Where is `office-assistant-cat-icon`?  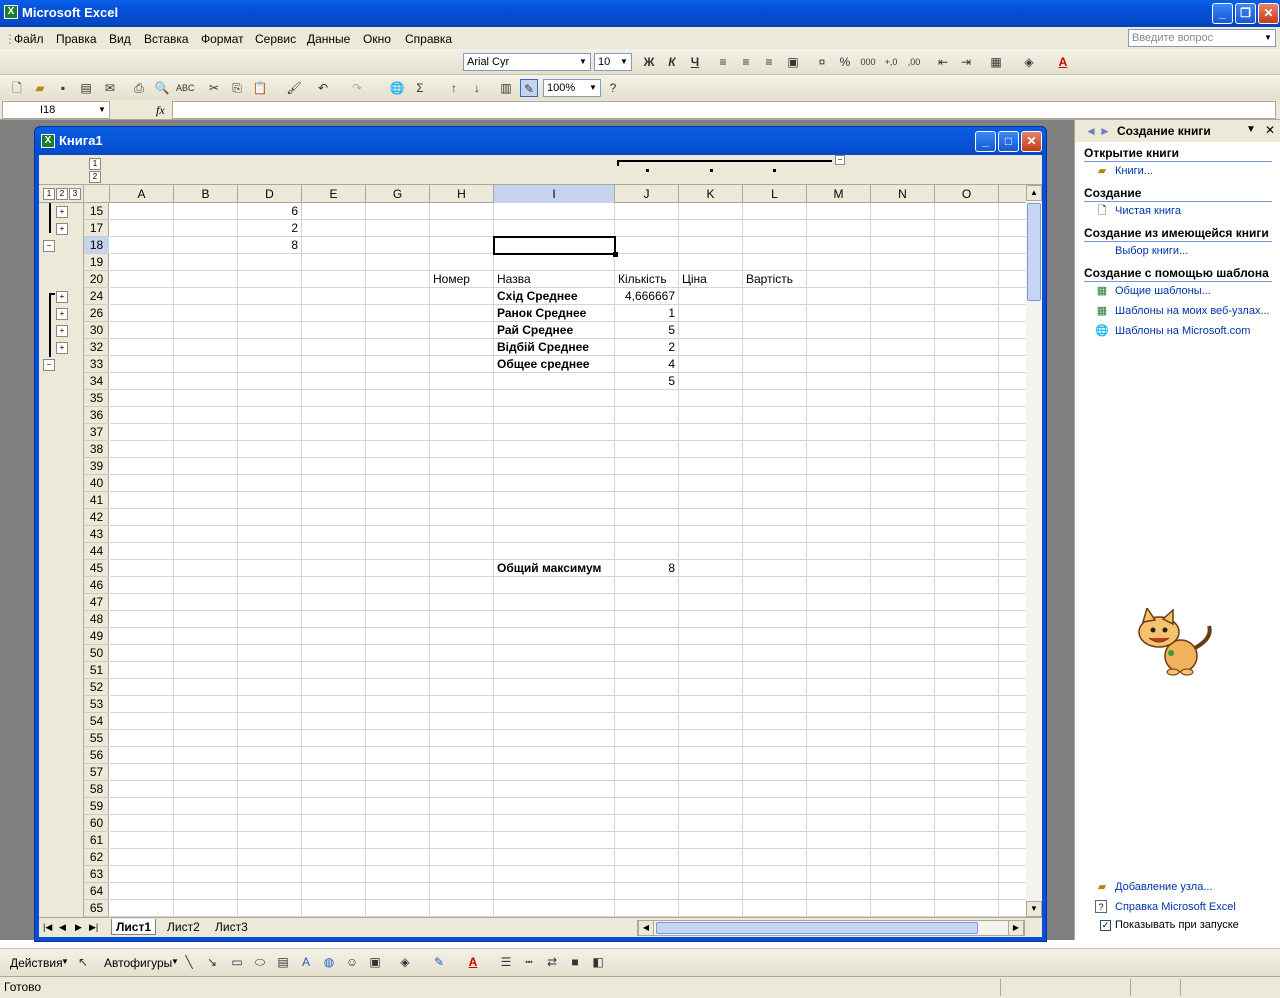
office-assistant-cat-icon is located at coordinates (1175, 642).